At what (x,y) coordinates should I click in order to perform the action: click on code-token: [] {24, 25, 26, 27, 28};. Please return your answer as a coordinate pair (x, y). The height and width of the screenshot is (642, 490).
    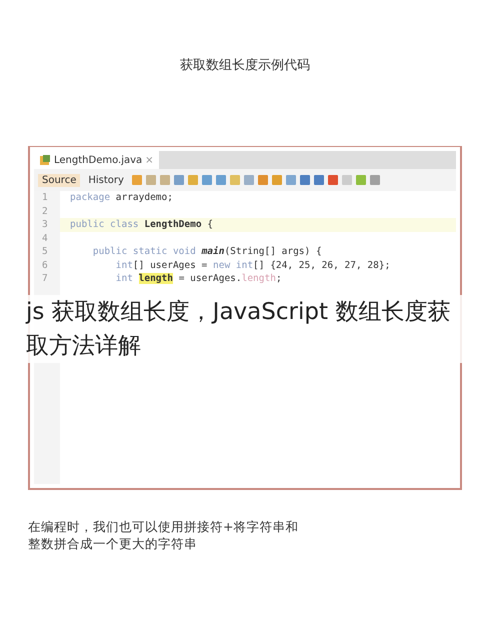
    Looking at the image, I should click on (321, 265).